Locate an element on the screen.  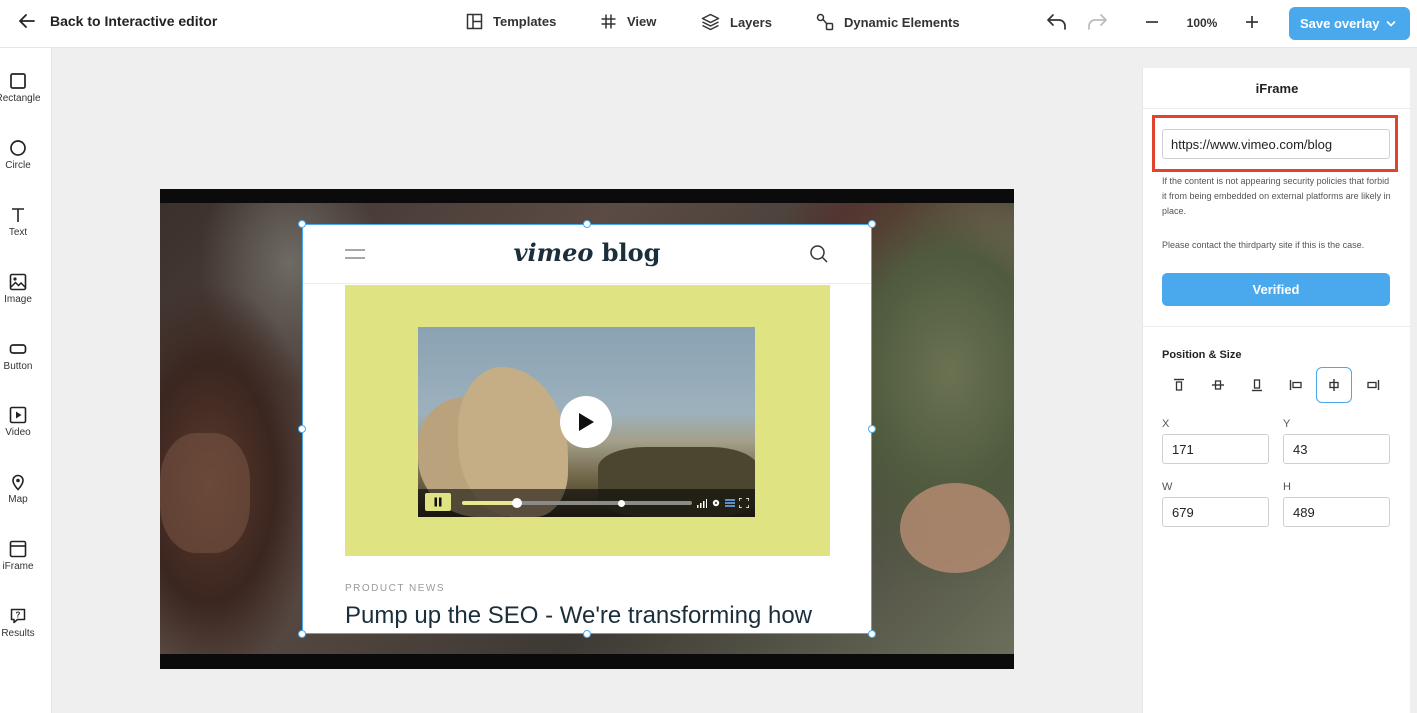
arrow-left-icon is located at coordinates (27, 21).